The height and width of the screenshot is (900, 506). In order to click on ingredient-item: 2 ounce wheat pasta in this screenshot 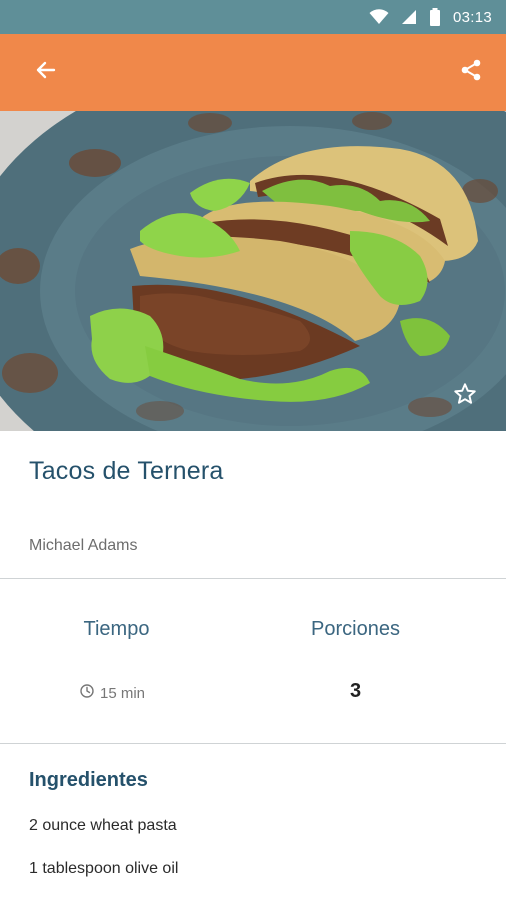, I will do `click(103, 825)`.